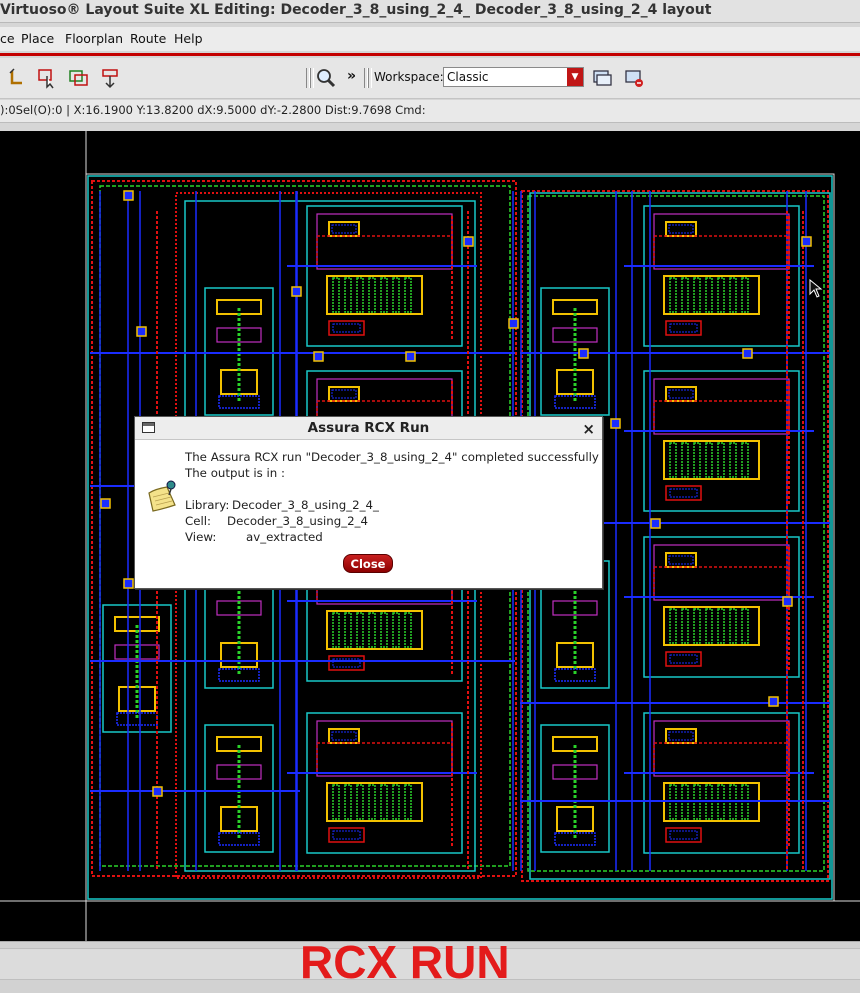  I want to click on menu-item-floorplan: Floorplan, so click(94, 38).